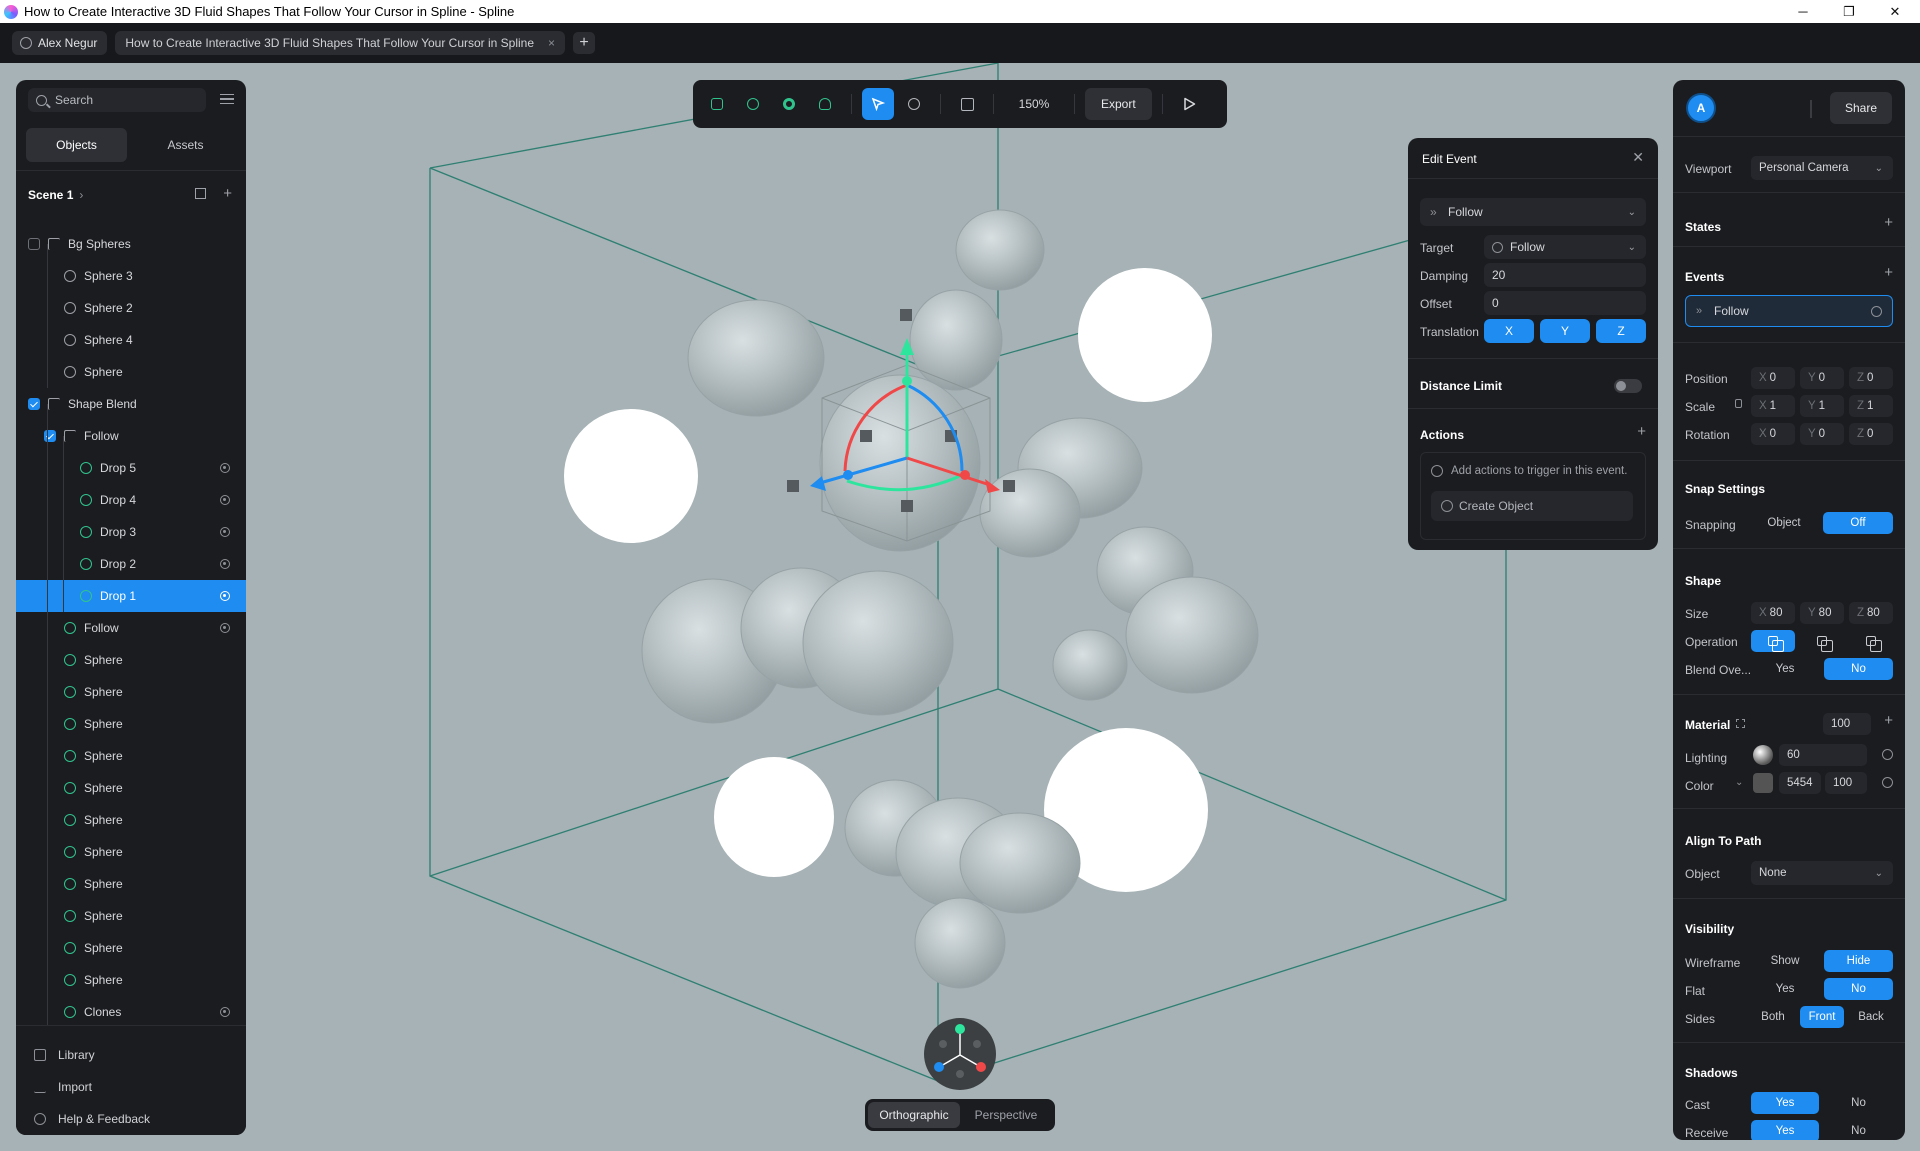  What do you see at coordinates (1773, 434) in the screenshot?
I see `rotation-x-input: X0` at bounding box center [1773, 434].